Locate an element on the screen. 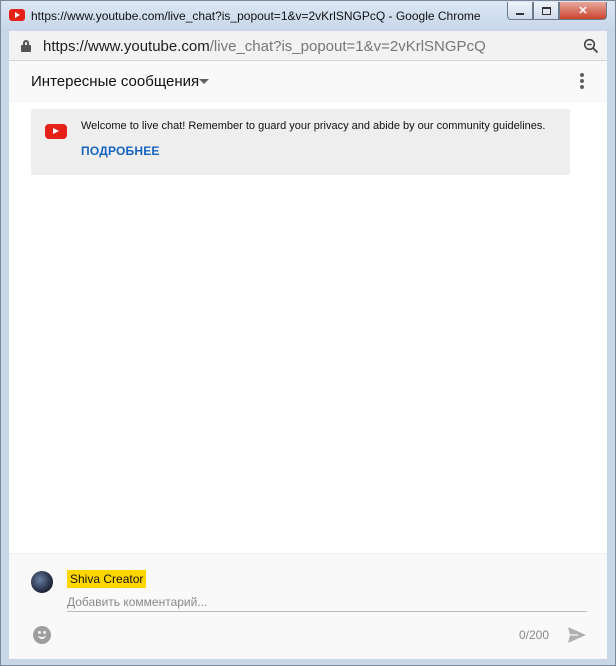 Image resolution: width=616 pixels, height=666 pixels. chat-mode-selector: Интересные сообщения is located at coordinates (115, 81).